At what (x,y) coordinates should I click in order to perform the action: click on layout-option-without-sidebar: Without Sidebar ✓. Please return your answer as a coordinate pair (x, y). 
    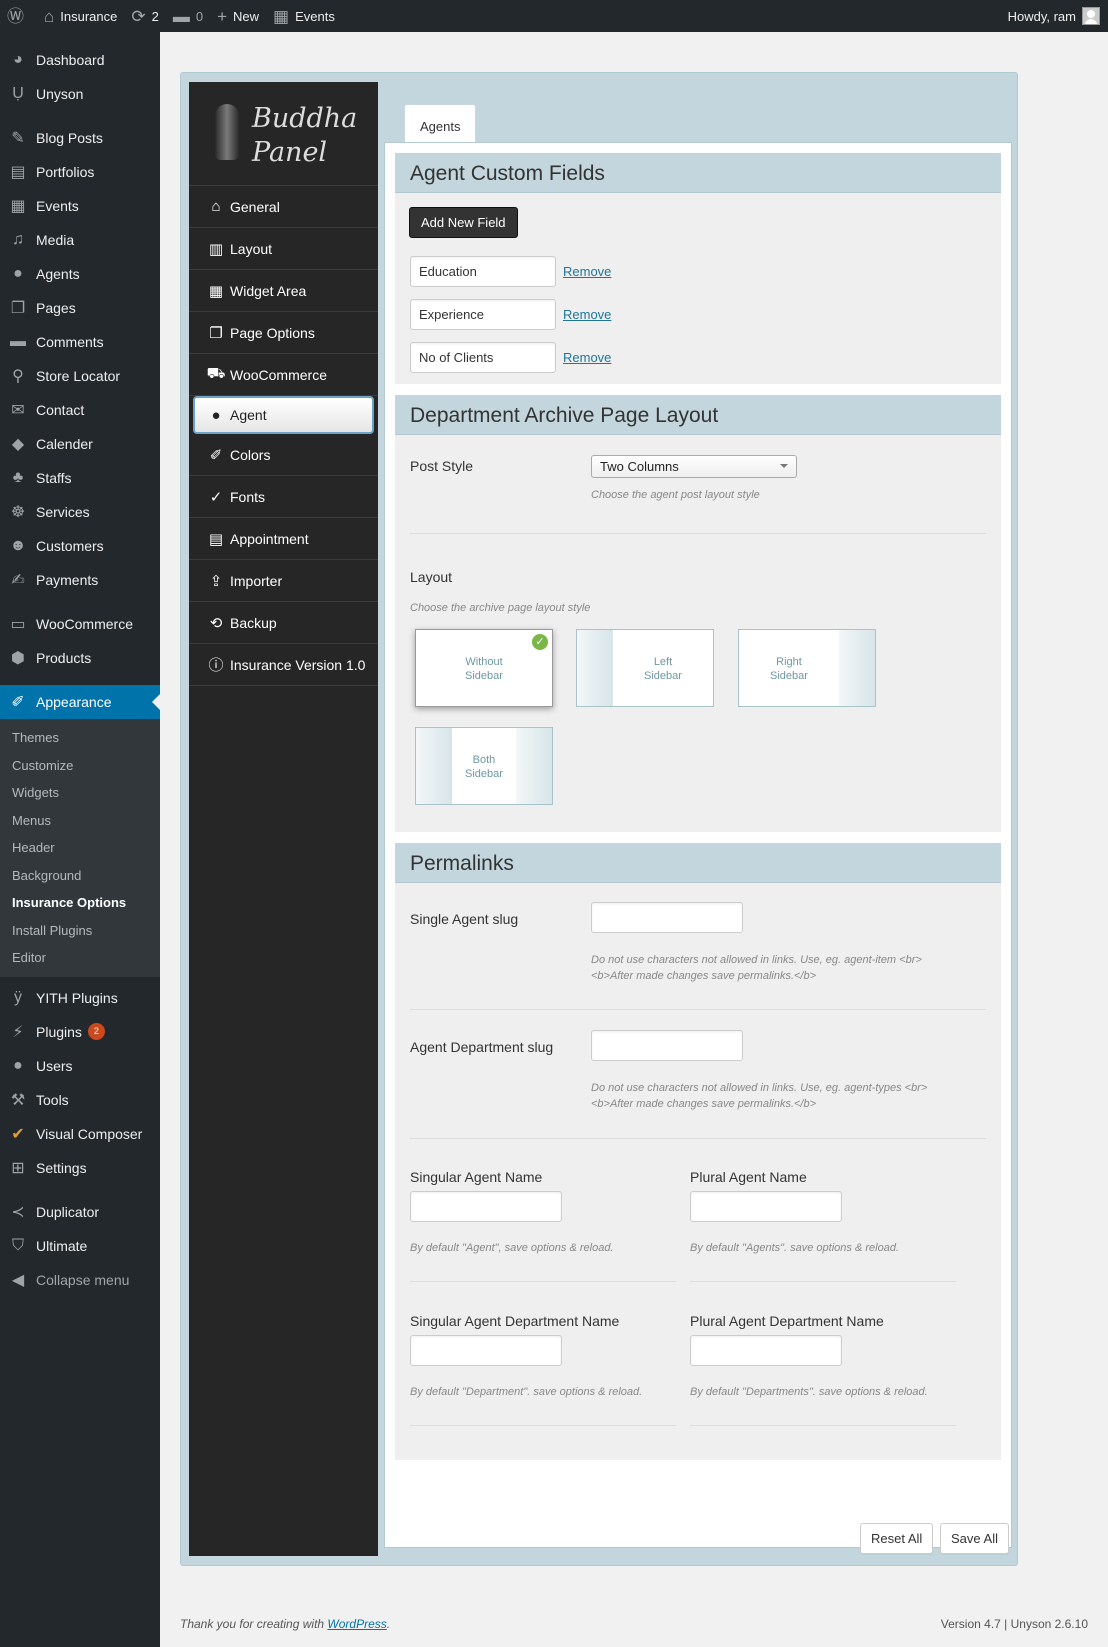
    Looking at the image, I should click on (484, 668).